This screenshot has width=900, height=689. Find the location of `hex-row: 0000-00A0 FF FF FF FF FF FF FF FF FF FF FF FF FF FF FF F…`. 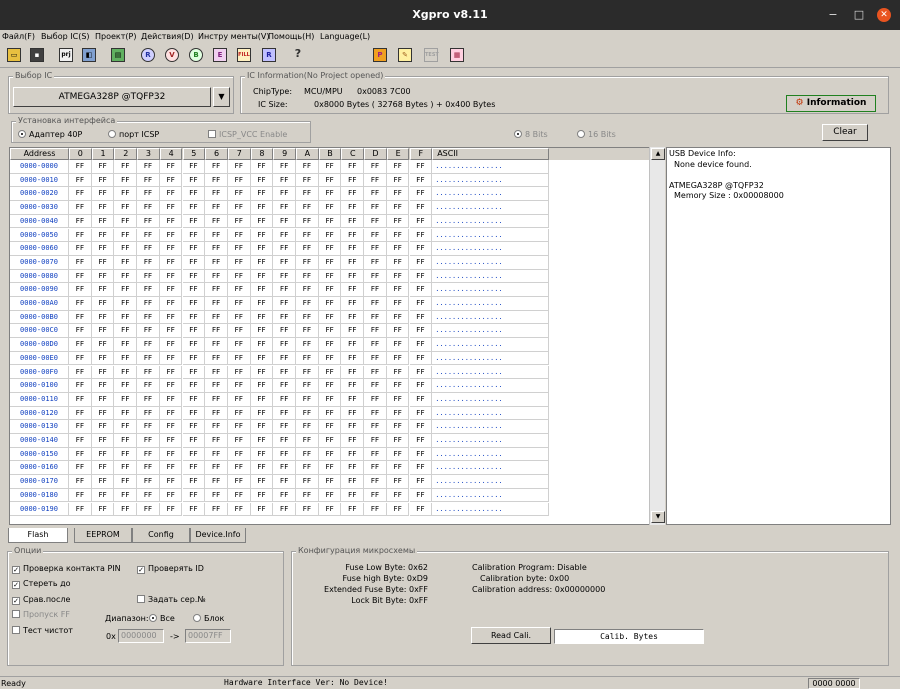

hex-row: 0000-00A0 FF FF FF FF FF FF FF FF FF FF FF FF FF FF FF F… is located at coordinates (330, 304).